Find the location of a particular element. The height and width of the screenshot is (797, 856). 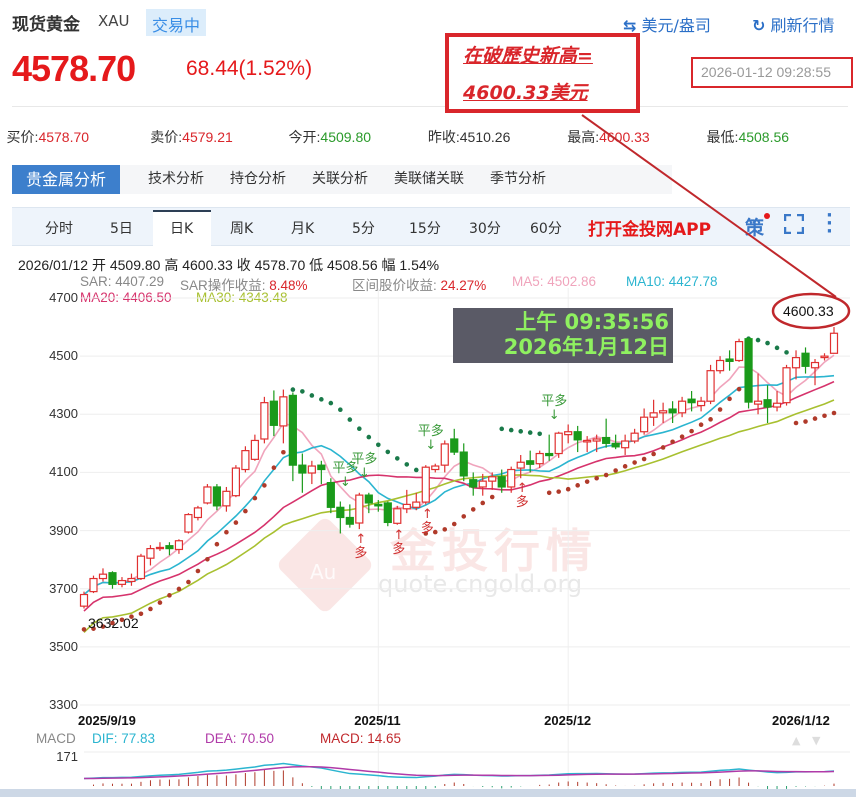

quote-label: 最低: is located at coordinates (722, 137).